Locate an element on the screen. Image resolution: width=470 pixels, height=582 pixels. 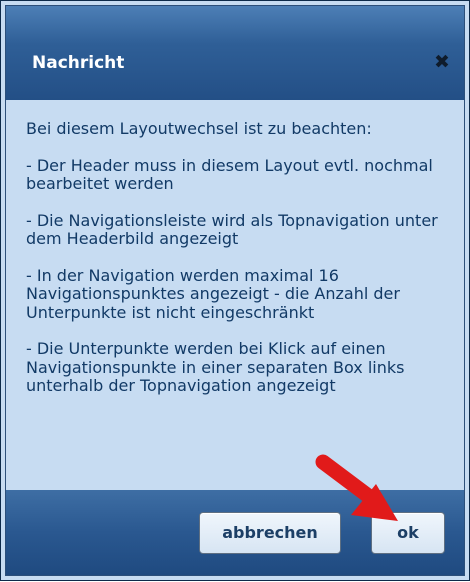
dialog-footer: abbrechen ok is located at coordinates (235, 532).